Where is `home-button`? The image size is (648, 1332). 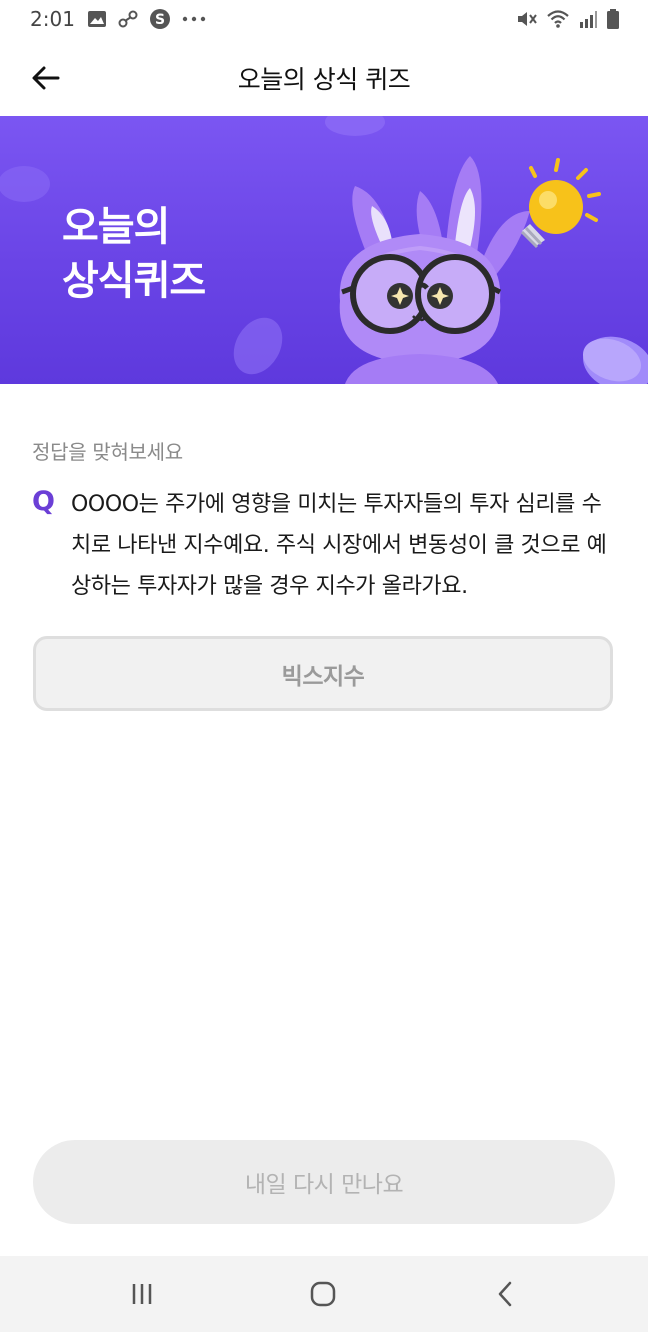 home-button is located at coordinates (323, 1294).